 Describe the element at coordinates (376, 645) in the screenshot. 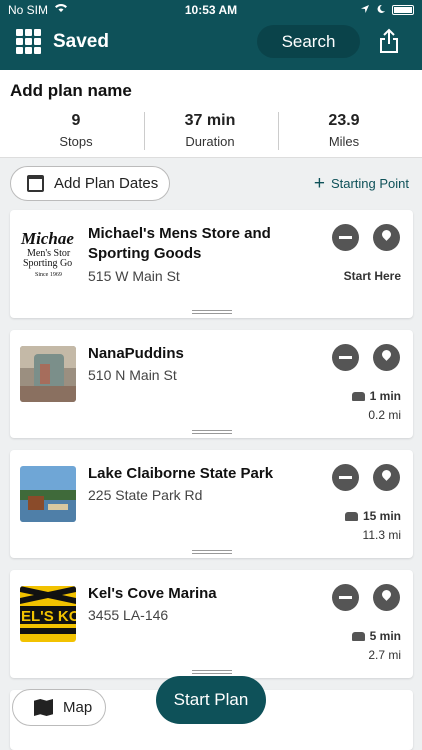

I see `drive-info: 5 min 2.7 mi` at that location.